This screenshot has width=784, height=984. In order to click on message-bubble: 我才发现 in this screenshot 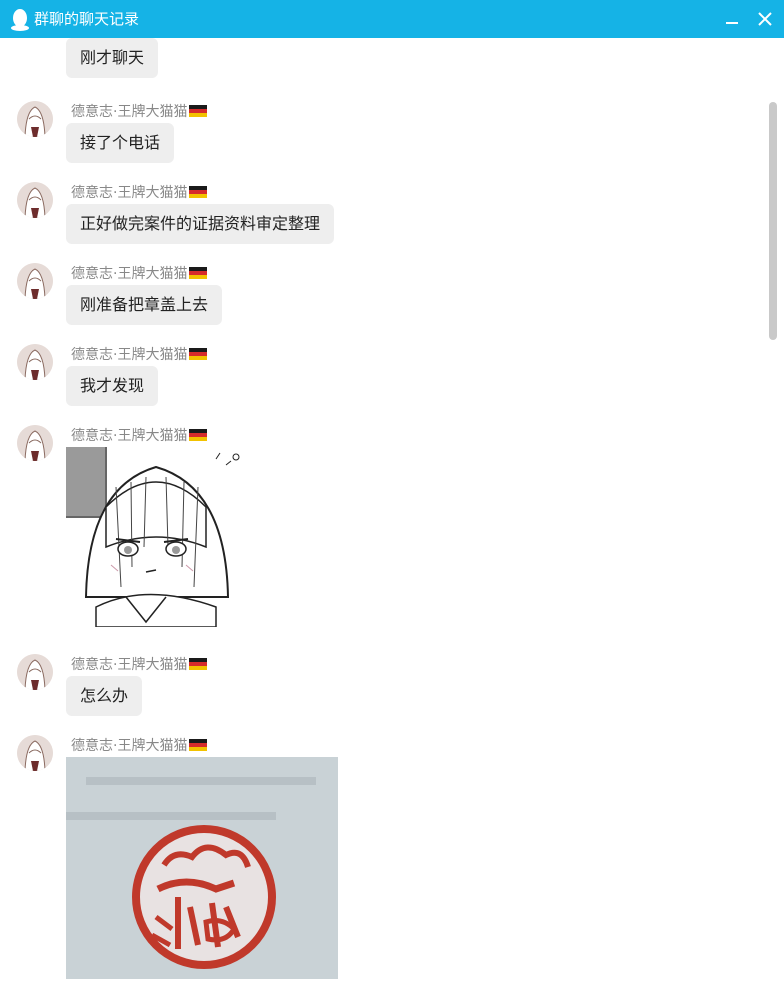, I will do `click(112, 386)`.